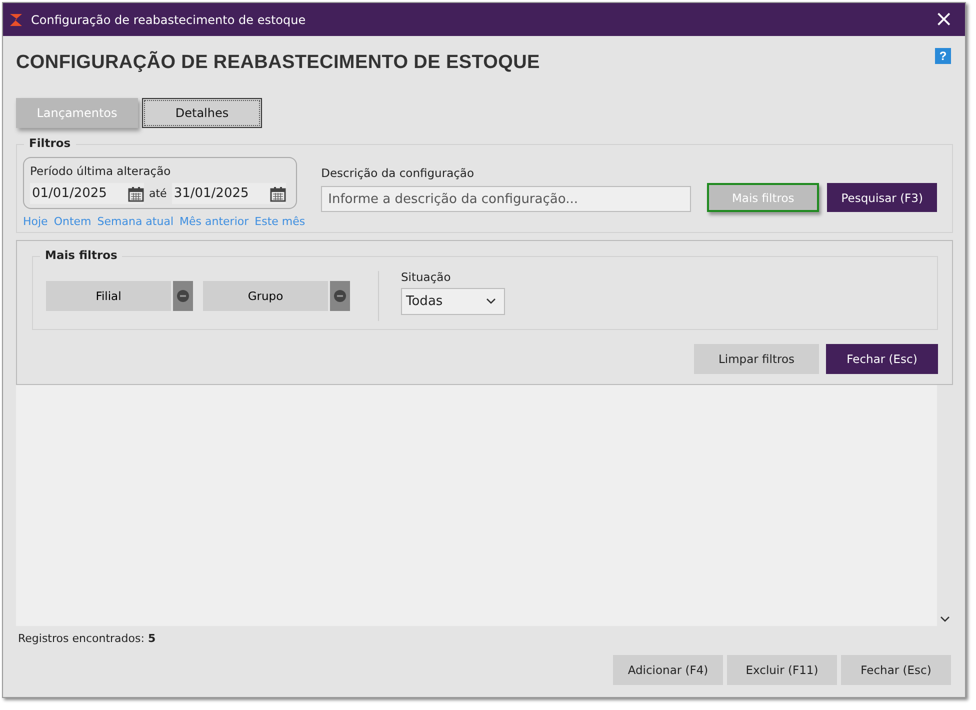 The width and height of the screenshot is (976, 710). What do you see at coordinates (87, 638) in the screenshot?
I see `records-count: Registros encontrados: 5` at bounding box center [87, 638].